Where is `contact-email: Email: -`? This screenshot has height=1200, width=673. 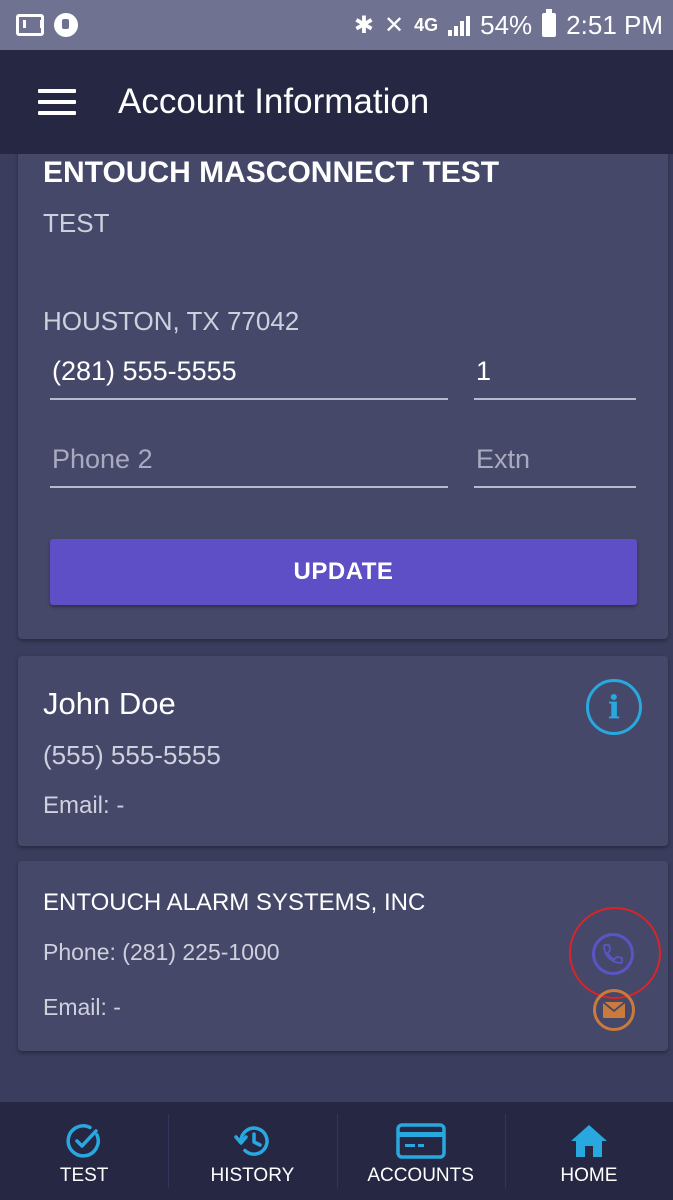
contact-email: Email: - is located at coordinates (84, 805).